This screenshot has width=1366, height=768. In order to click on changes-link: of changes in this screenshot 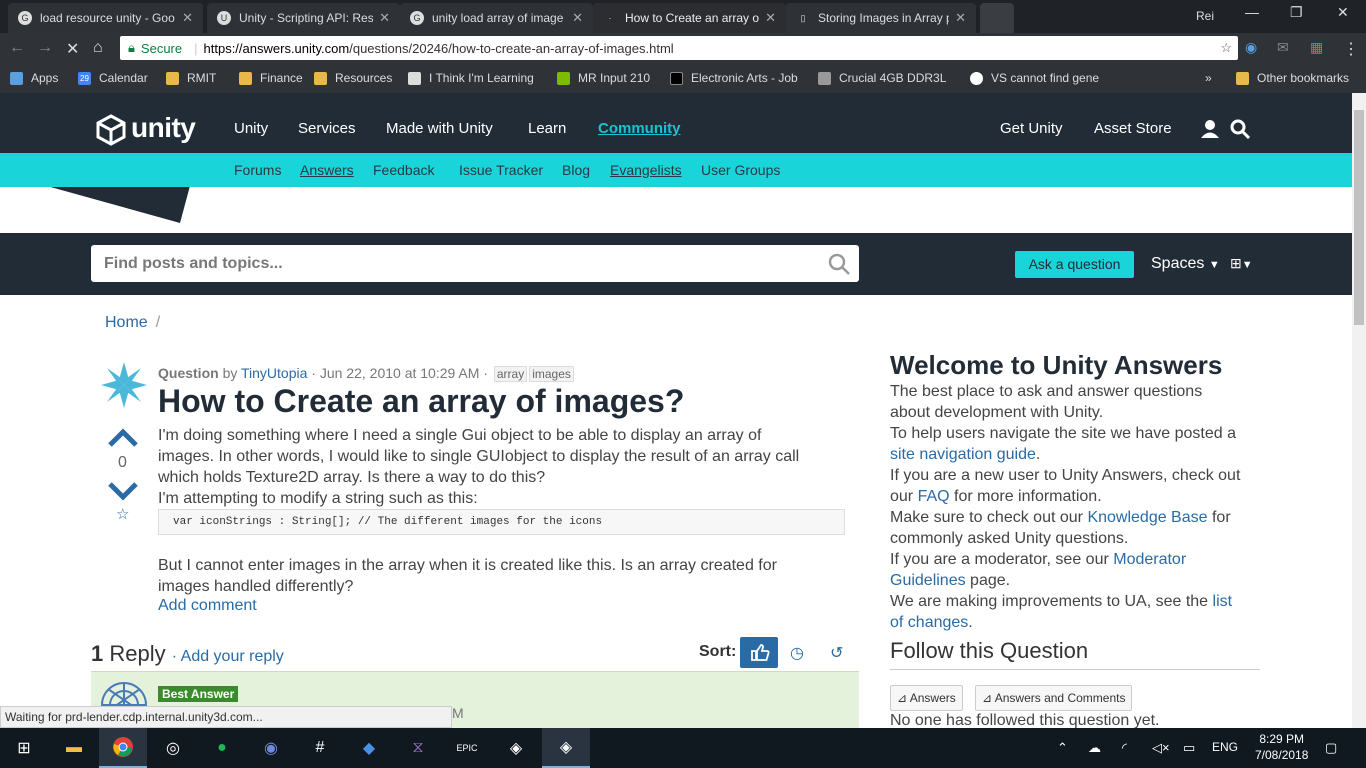, I will do `click(929, 622)`.